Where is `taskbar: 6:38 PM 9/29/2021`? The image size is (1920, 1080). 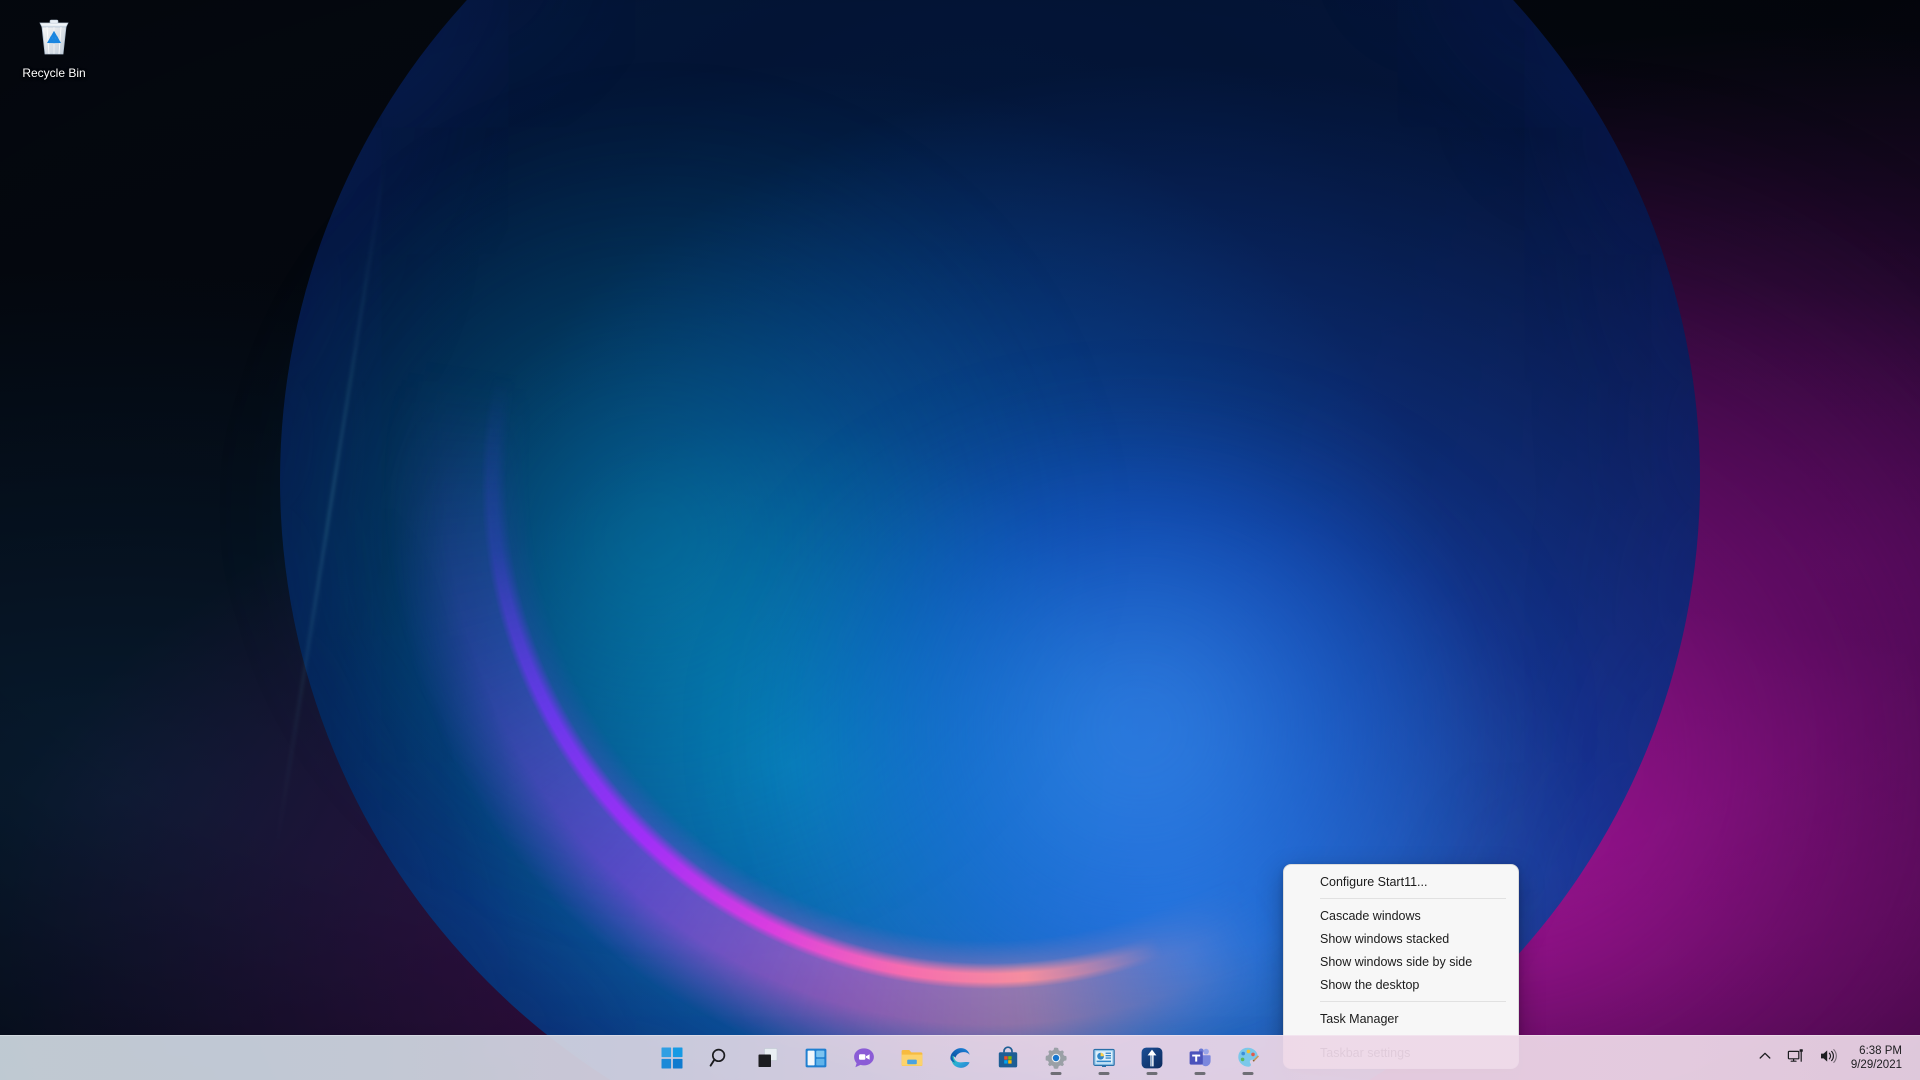 taskbar: 6:38 PM 9/29/2021 is located at coordinates (960, 1057).